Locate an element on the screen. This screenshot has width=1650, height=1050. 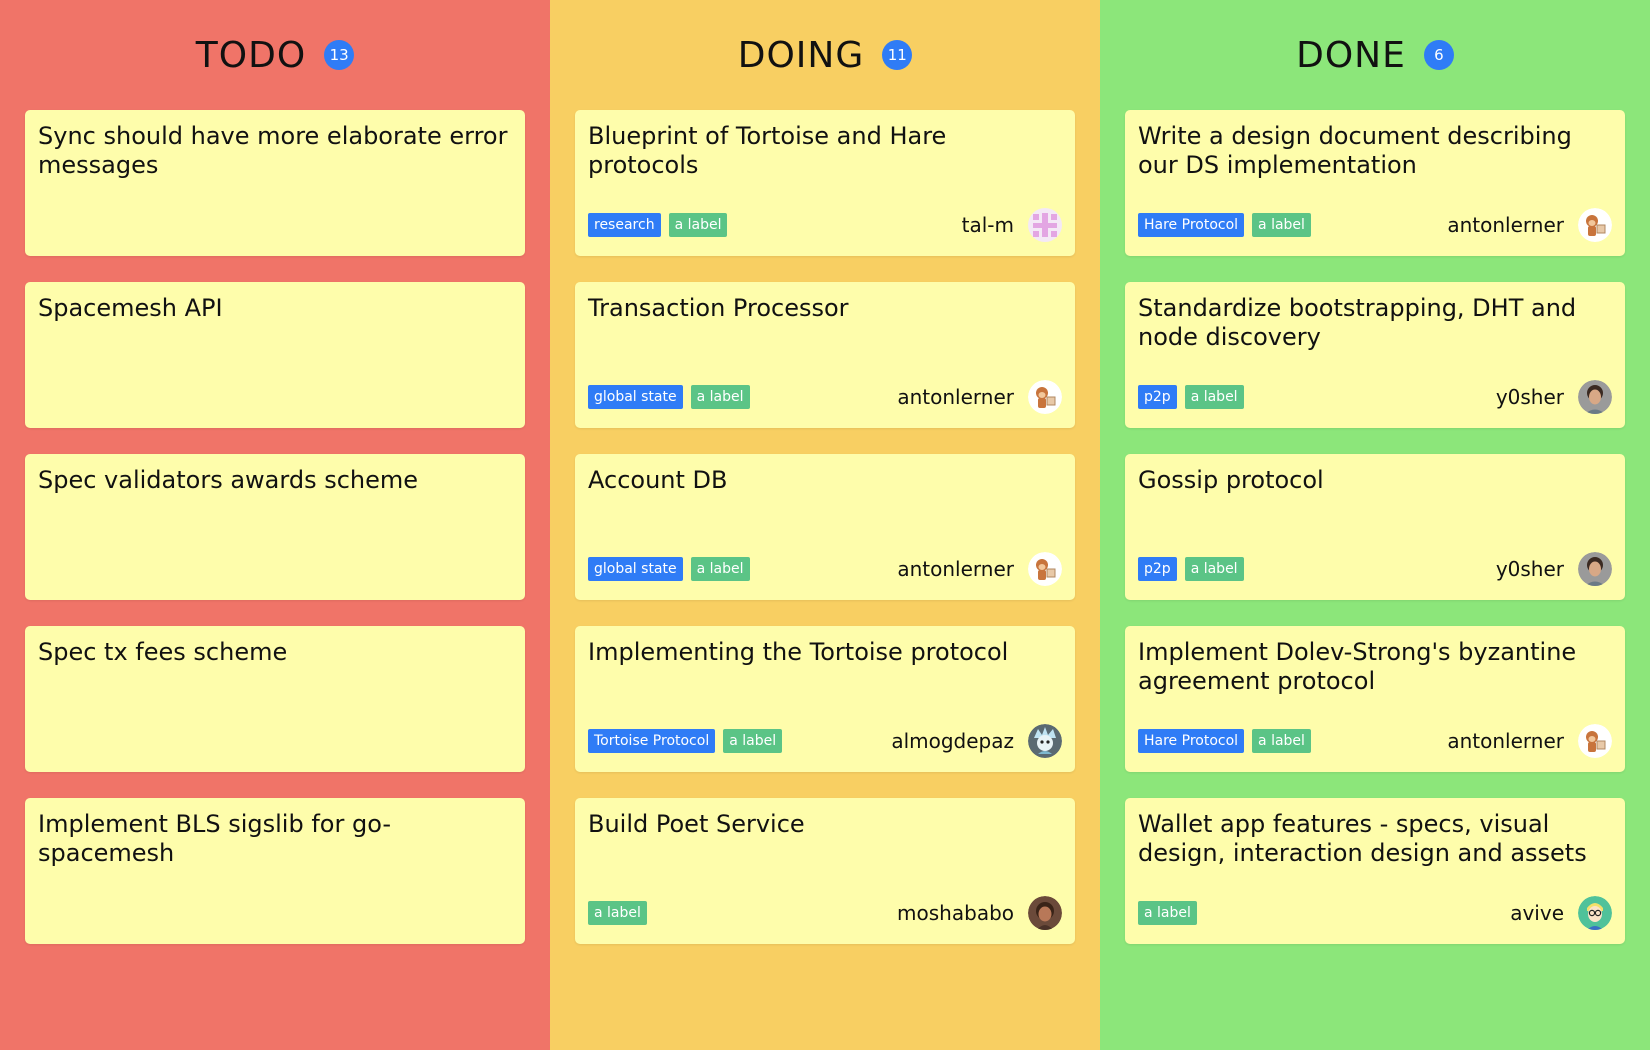
task-card: Spec validators awards scheme is located at coordinates (275, 527).